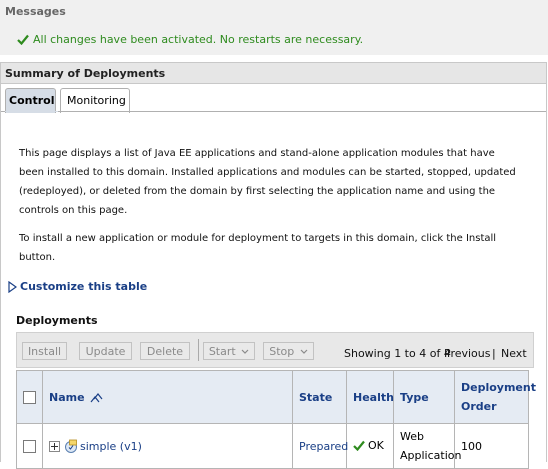  What do you see at coordinates (30, 100) in the screenshot?
I see `tab-control: Control` at bounding box center [30, 100].